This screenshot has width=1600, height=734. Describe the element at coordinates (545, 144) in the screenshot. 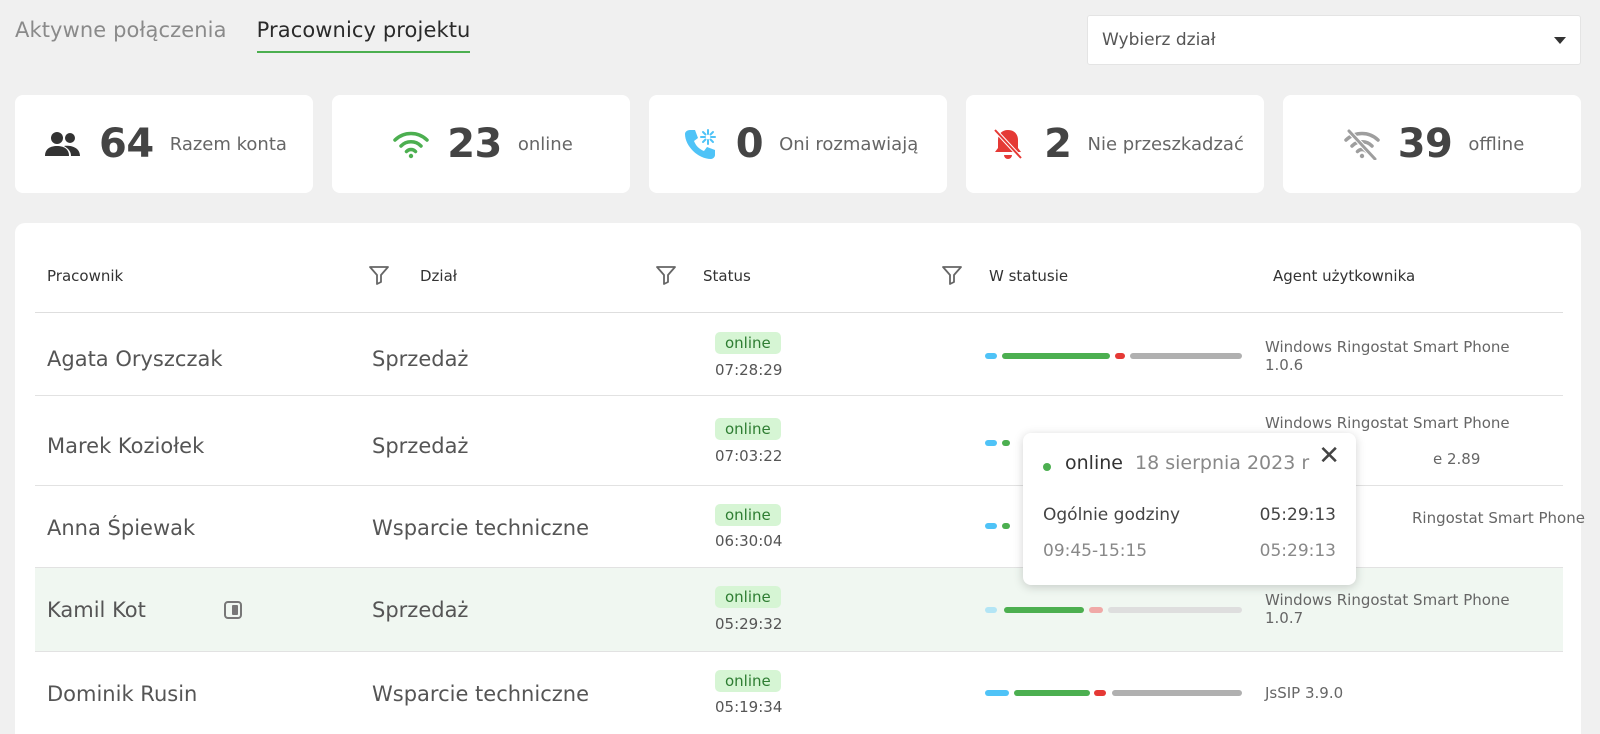

I see `stat-label: online` at that location.